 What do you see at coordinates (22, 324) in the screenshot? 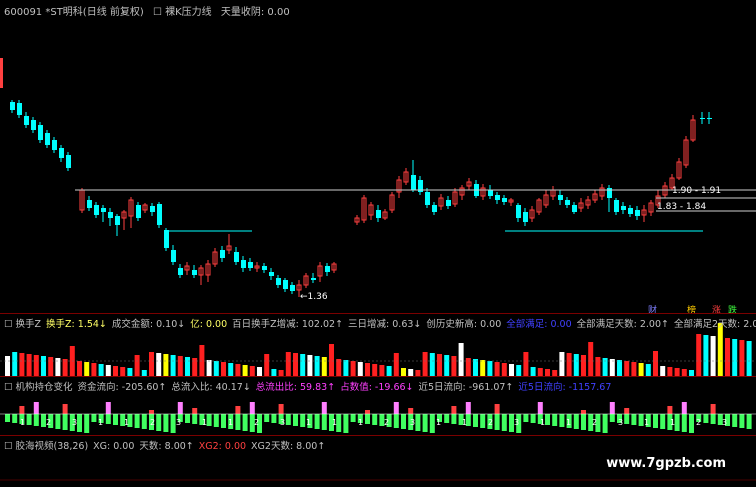
I see `panel1-item: ☐ 换手Z` at bounding box center [22, 324].